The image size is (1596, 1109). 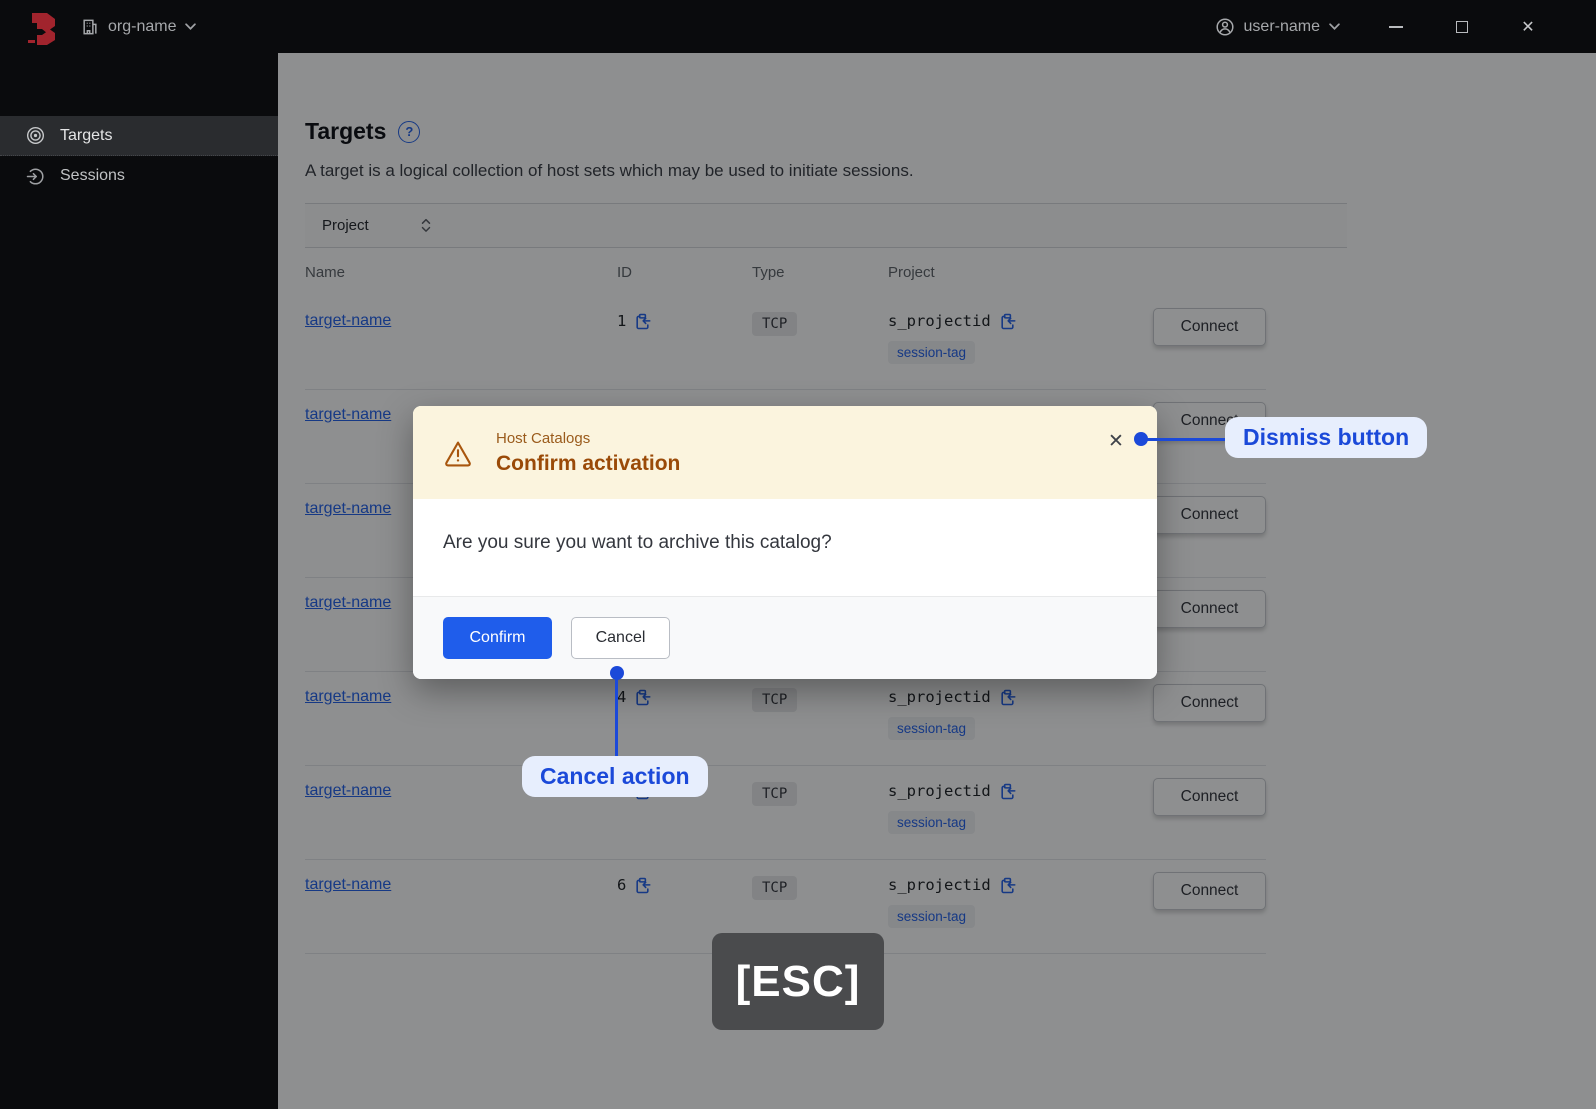 What do you see at coordinates (1528, 27) in the screenshot?
I see `window-close-button` at bounding box center [1528, 27].